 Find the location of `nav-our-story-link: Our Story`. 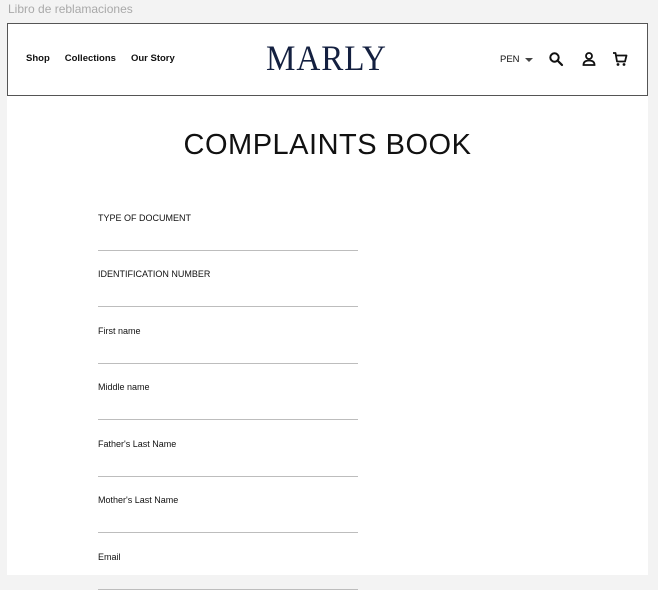

nav-our-story-link: Our Story is located at coordinates (153, 58).